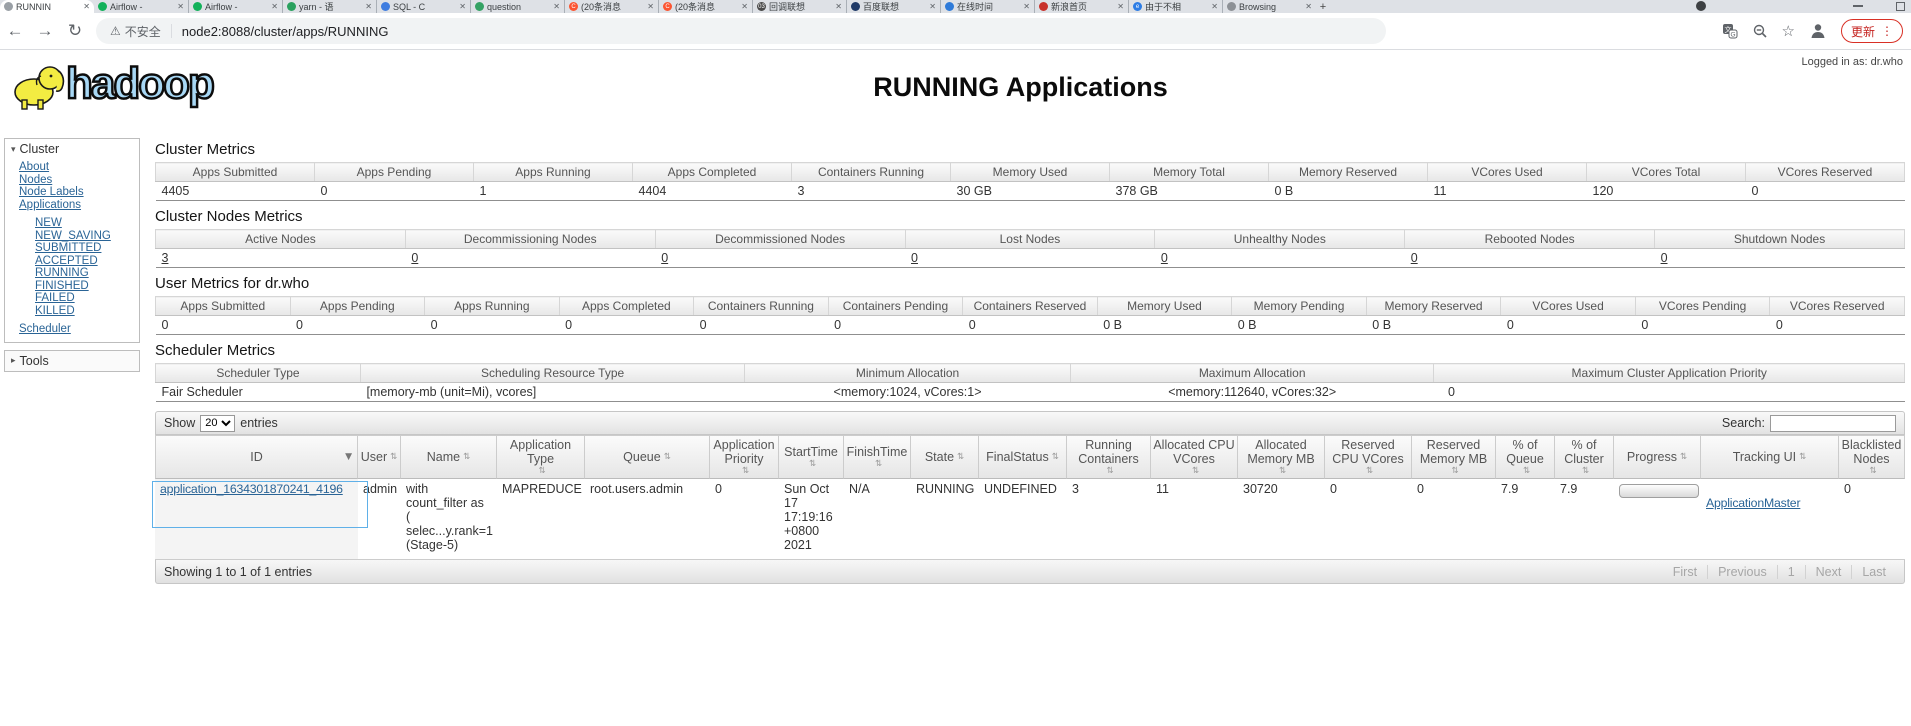 Image resolution: width=1911 pixels, height=726 pixels. What do you see at coordinates (45, 31) in the screenshot?
I see `forward-button: →` at bounding box center [45, 31].